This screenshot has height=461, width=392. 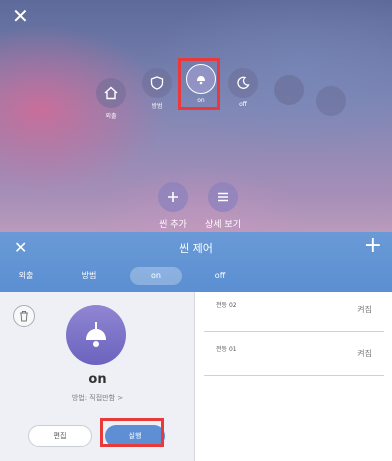 What do you see at coordinates (199, 84) in the screenshot?
I see `selection-highlight` at bounding box center [199, 84].